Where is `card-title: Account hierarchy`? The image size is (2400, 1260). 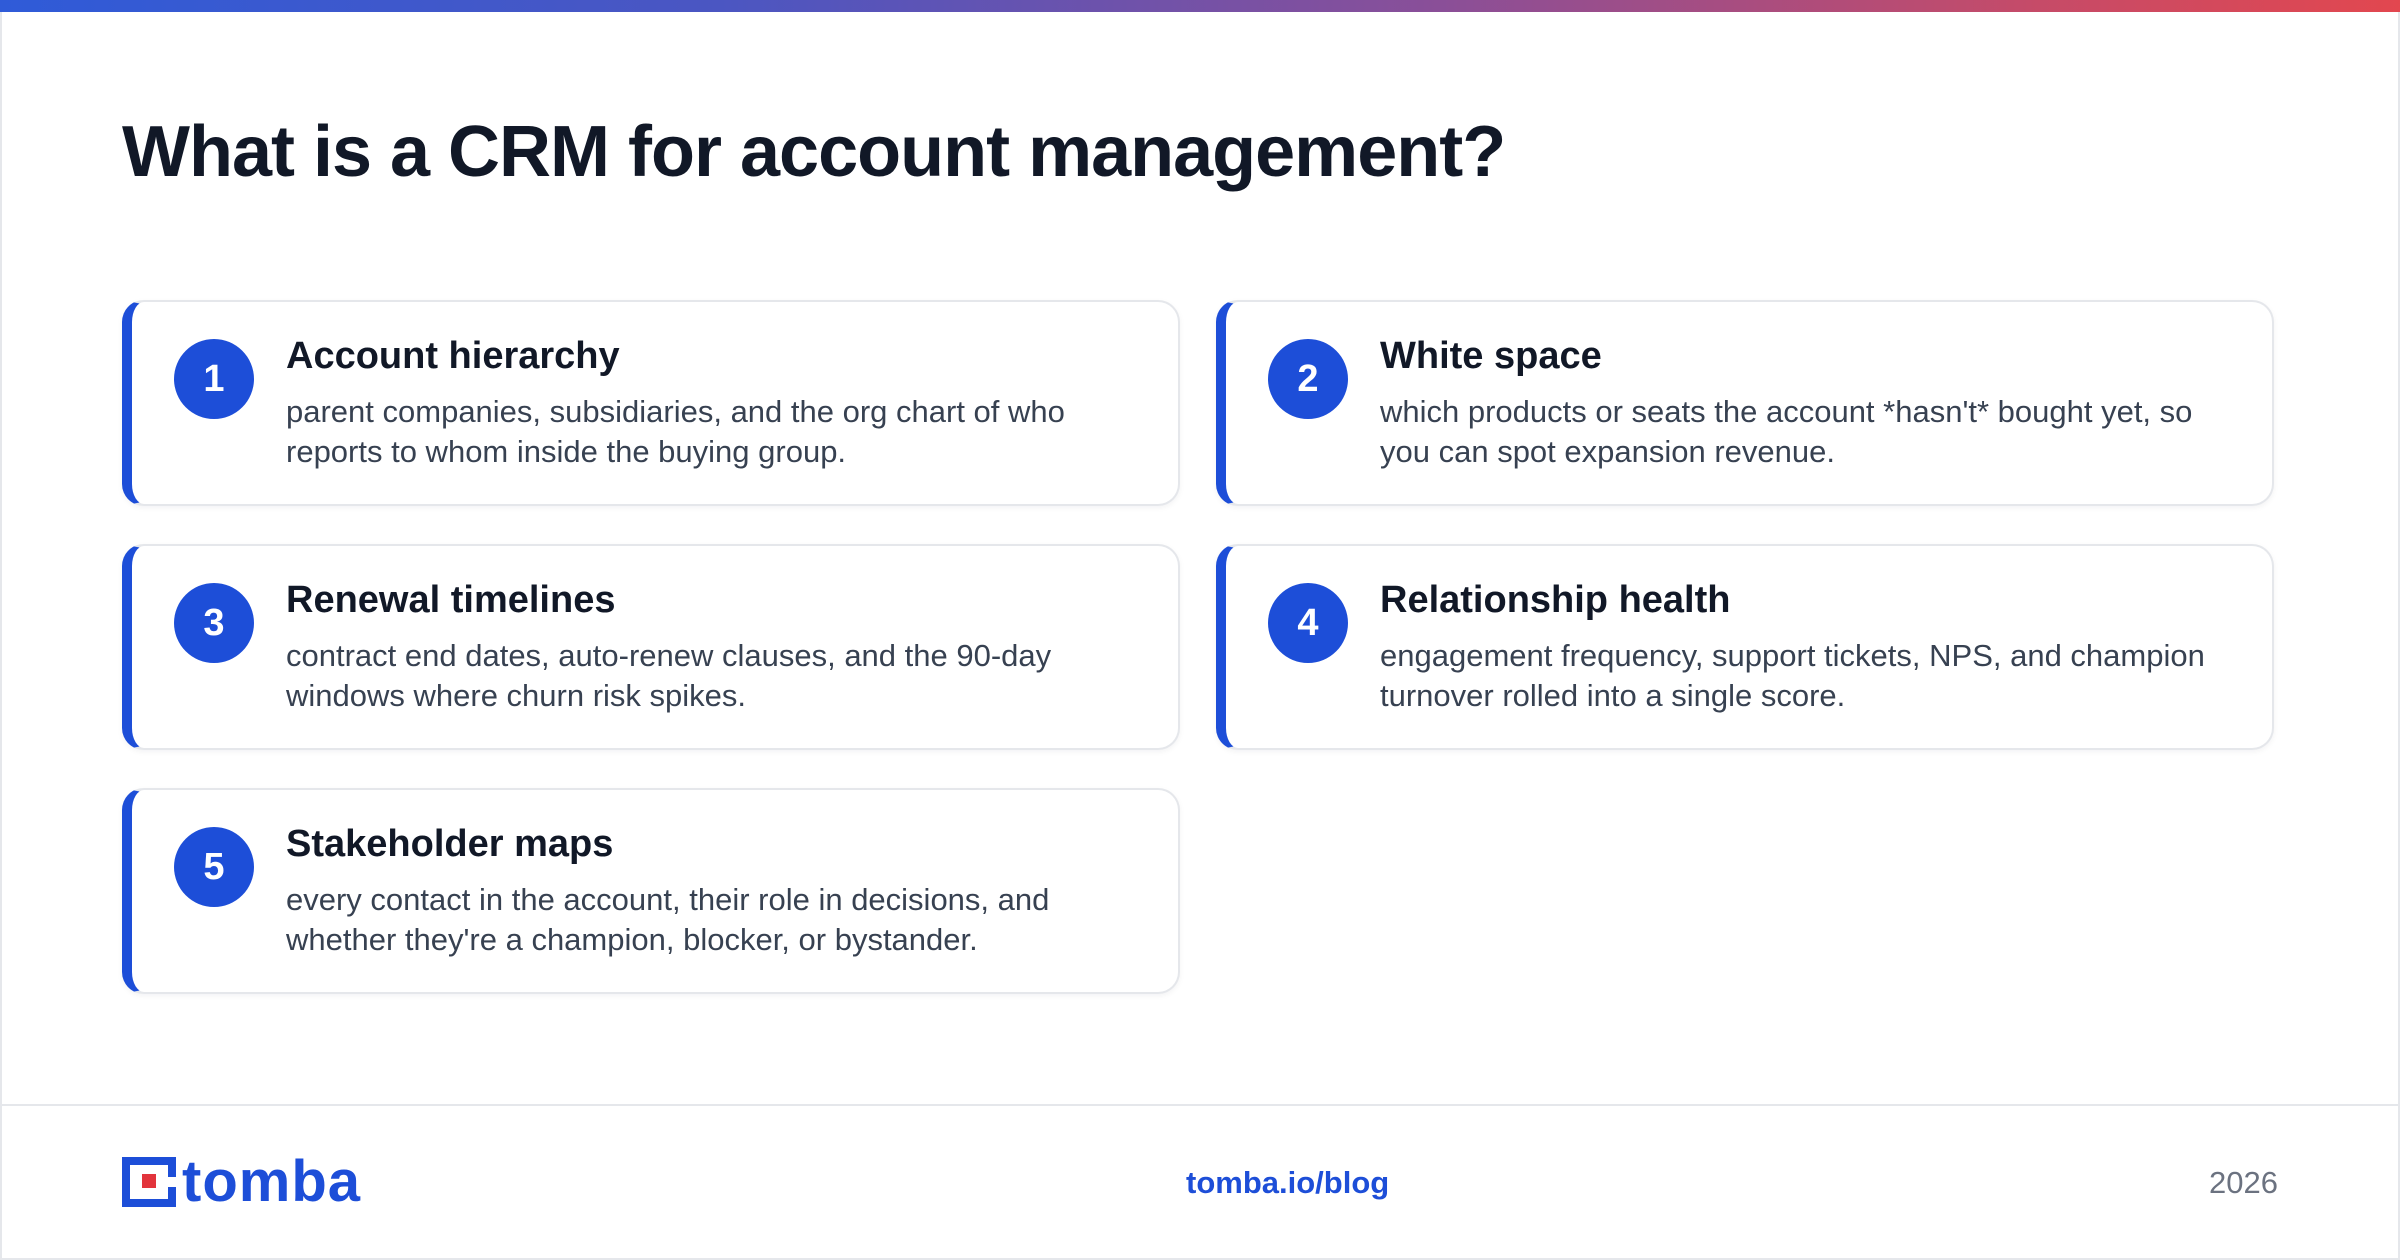
card-title: Account hierarchy is located at coordinates (453, 356).